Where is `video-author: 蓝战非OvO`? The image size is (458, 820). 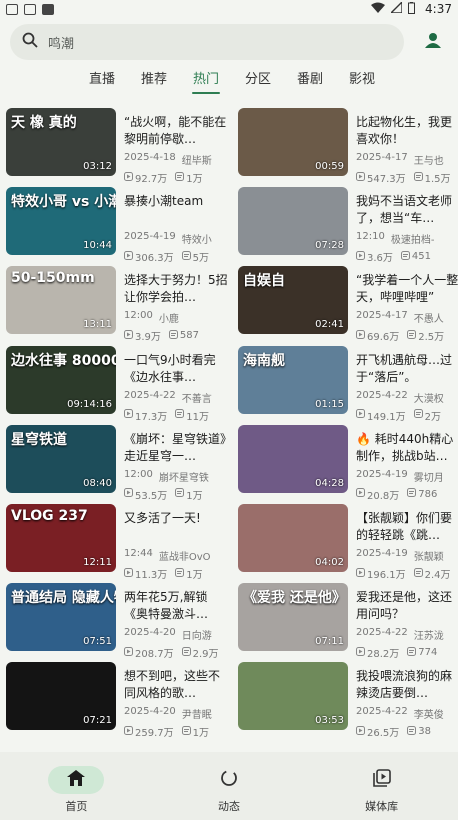 video-author: 蓝战非OvO is located at coordinates (185, 555).